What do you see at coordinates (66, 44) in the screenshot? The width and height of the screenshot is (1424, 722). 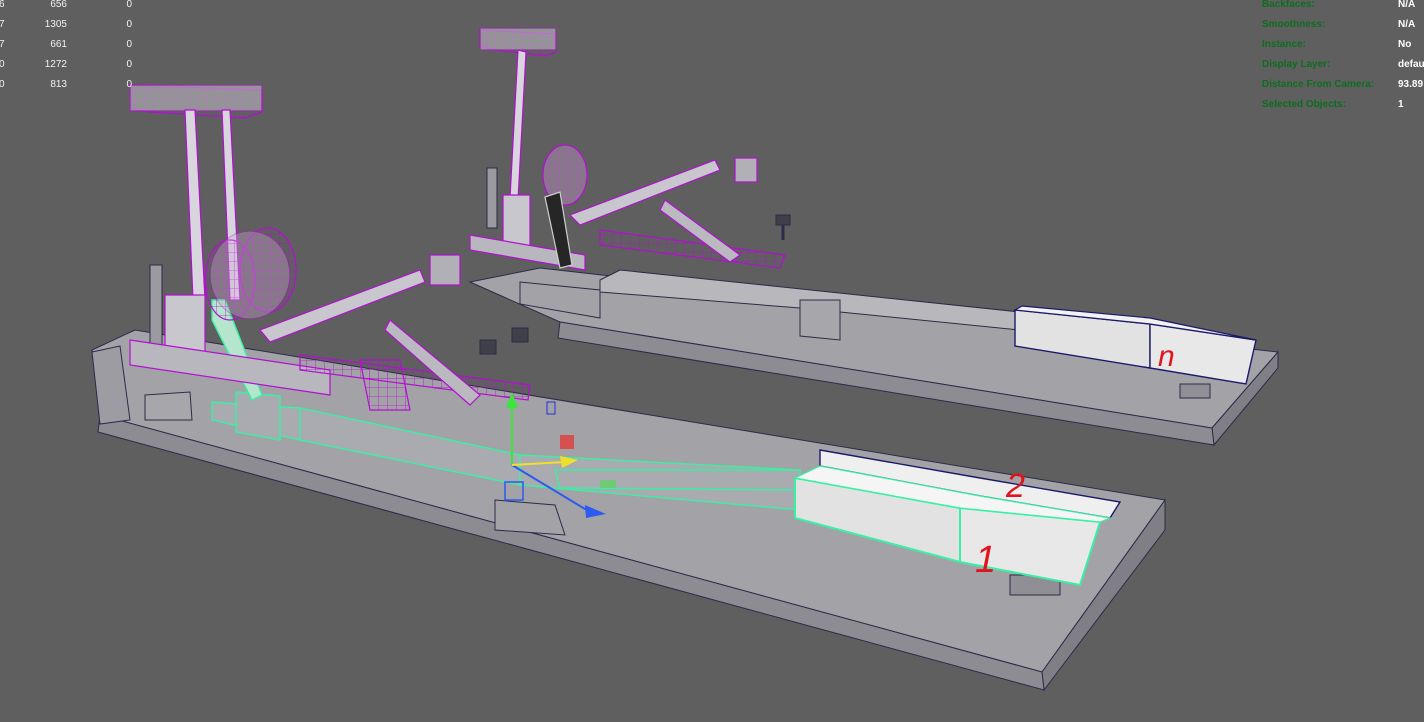 I see `hud-row: 7 661 0` at bounding box center [66, 44].